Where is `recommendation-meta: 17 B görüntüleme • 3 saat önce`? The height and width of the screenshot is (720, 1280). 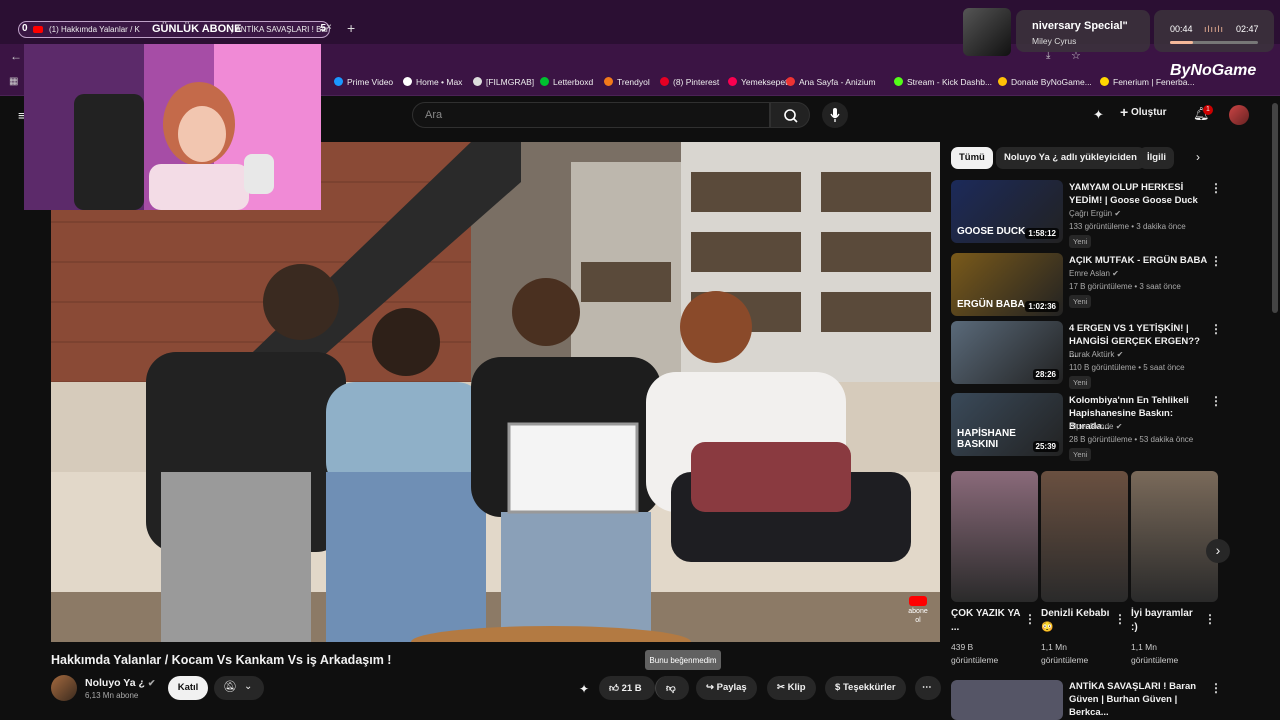
recommendation-meta: 17 B görüntüleme • 3 saat önce is located at coordinates (1125, 286).